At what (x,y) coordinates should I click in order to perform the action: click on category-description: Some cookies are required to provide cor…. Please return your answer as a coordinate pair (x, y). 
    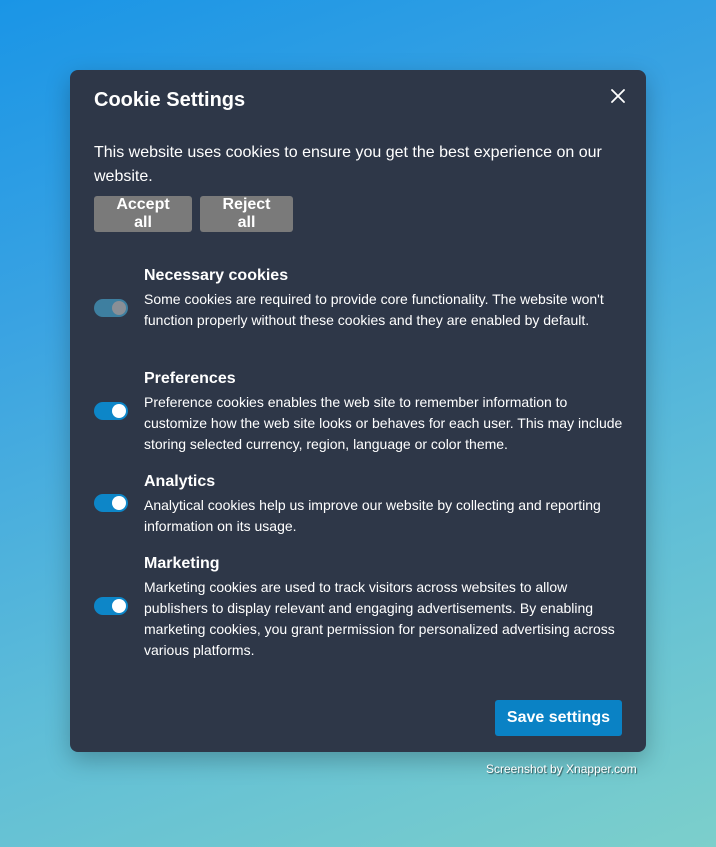
    Looking at the image, I should click on (374, 309).